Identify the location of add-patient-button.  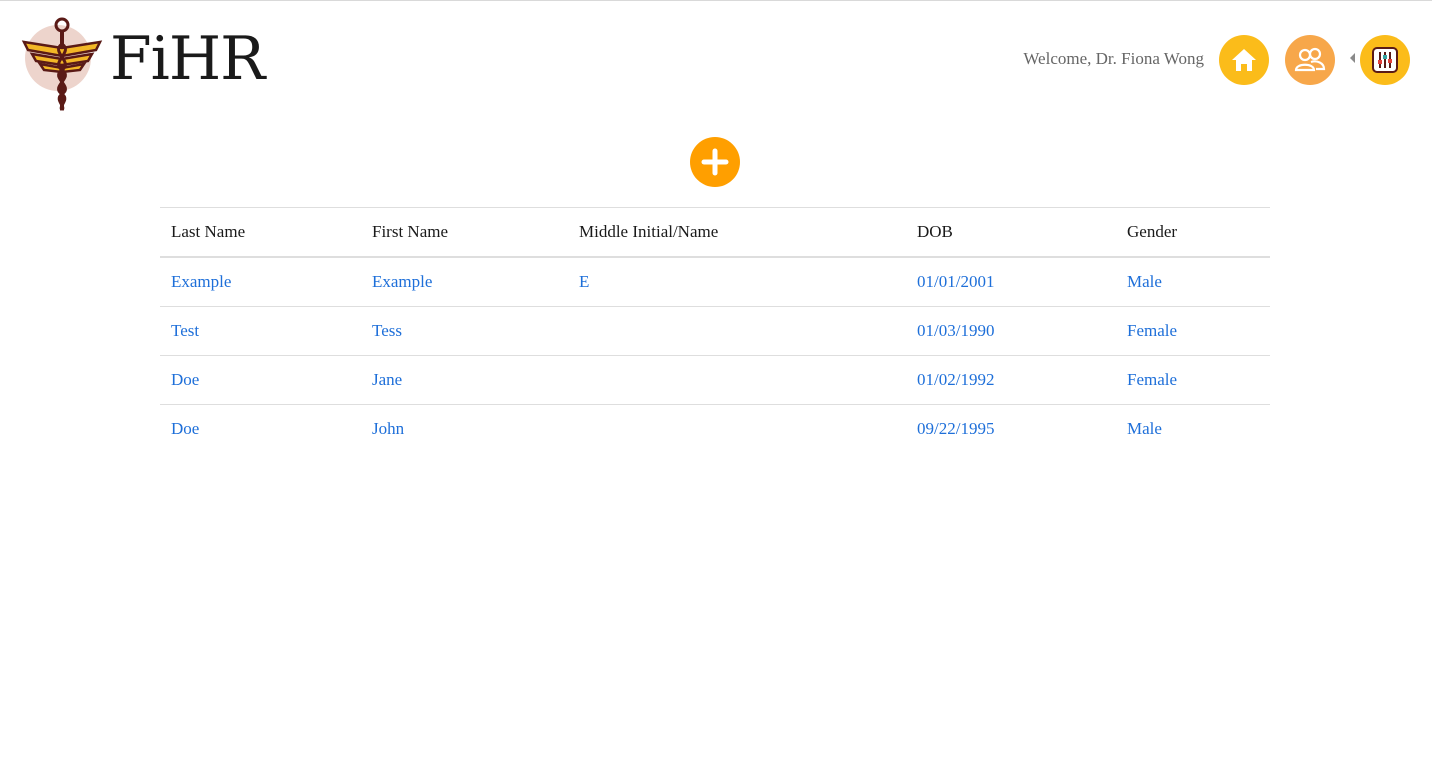
(715, 162).